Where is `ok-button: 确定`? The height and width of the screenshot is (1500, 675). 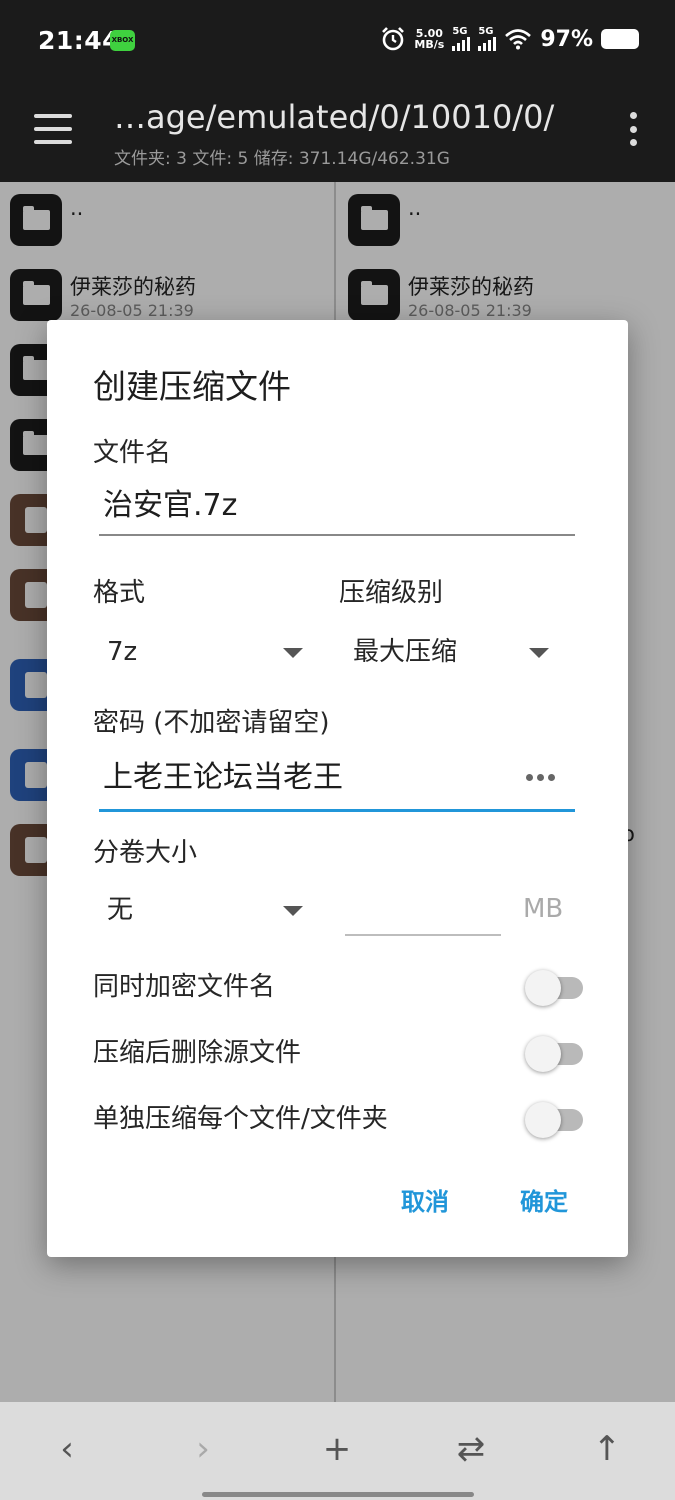
ok-button: 确定 is located at coordinates (544, 1199).